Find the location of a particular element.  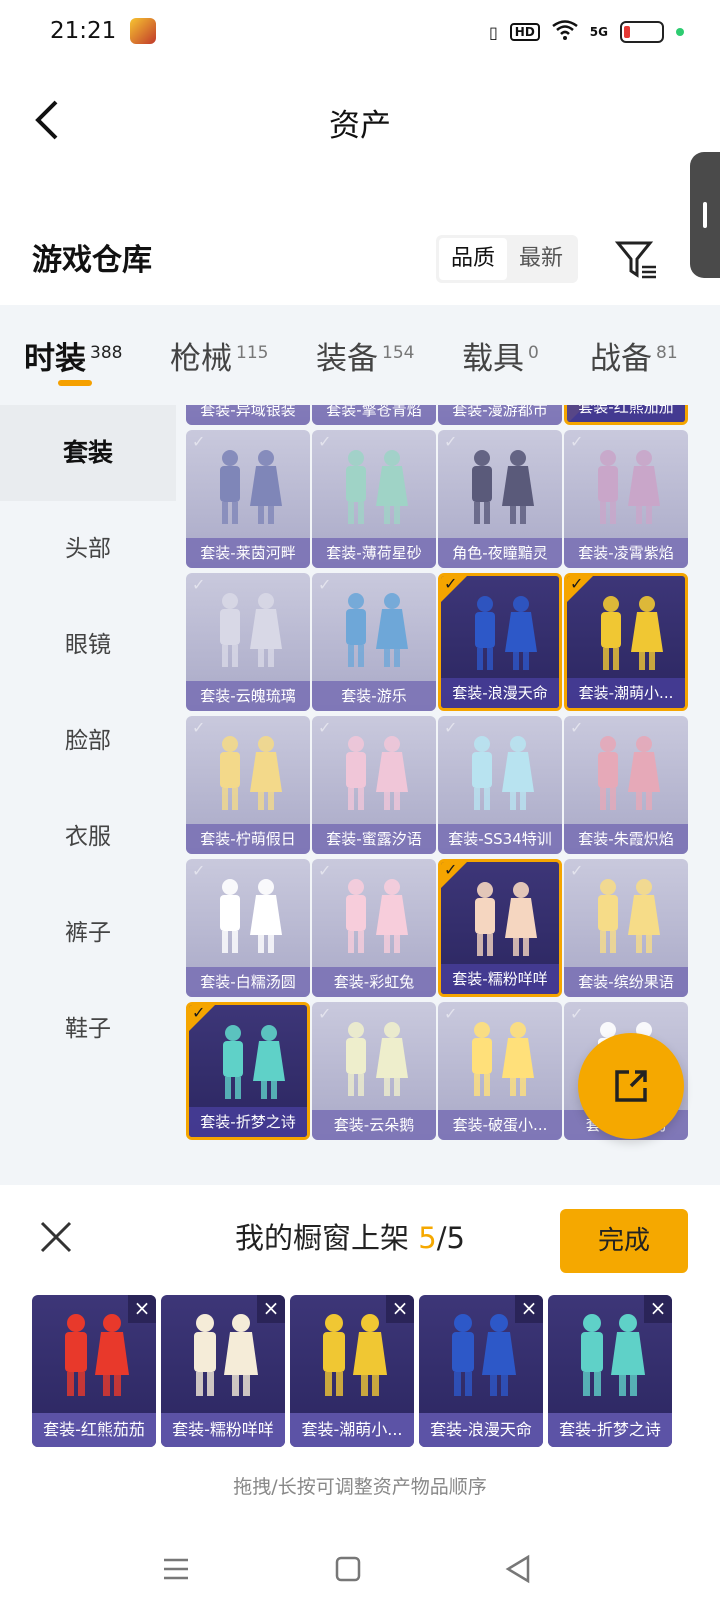

showcase-slot: × 套装-浪漫天命 is located at coordinates (481, 1371).